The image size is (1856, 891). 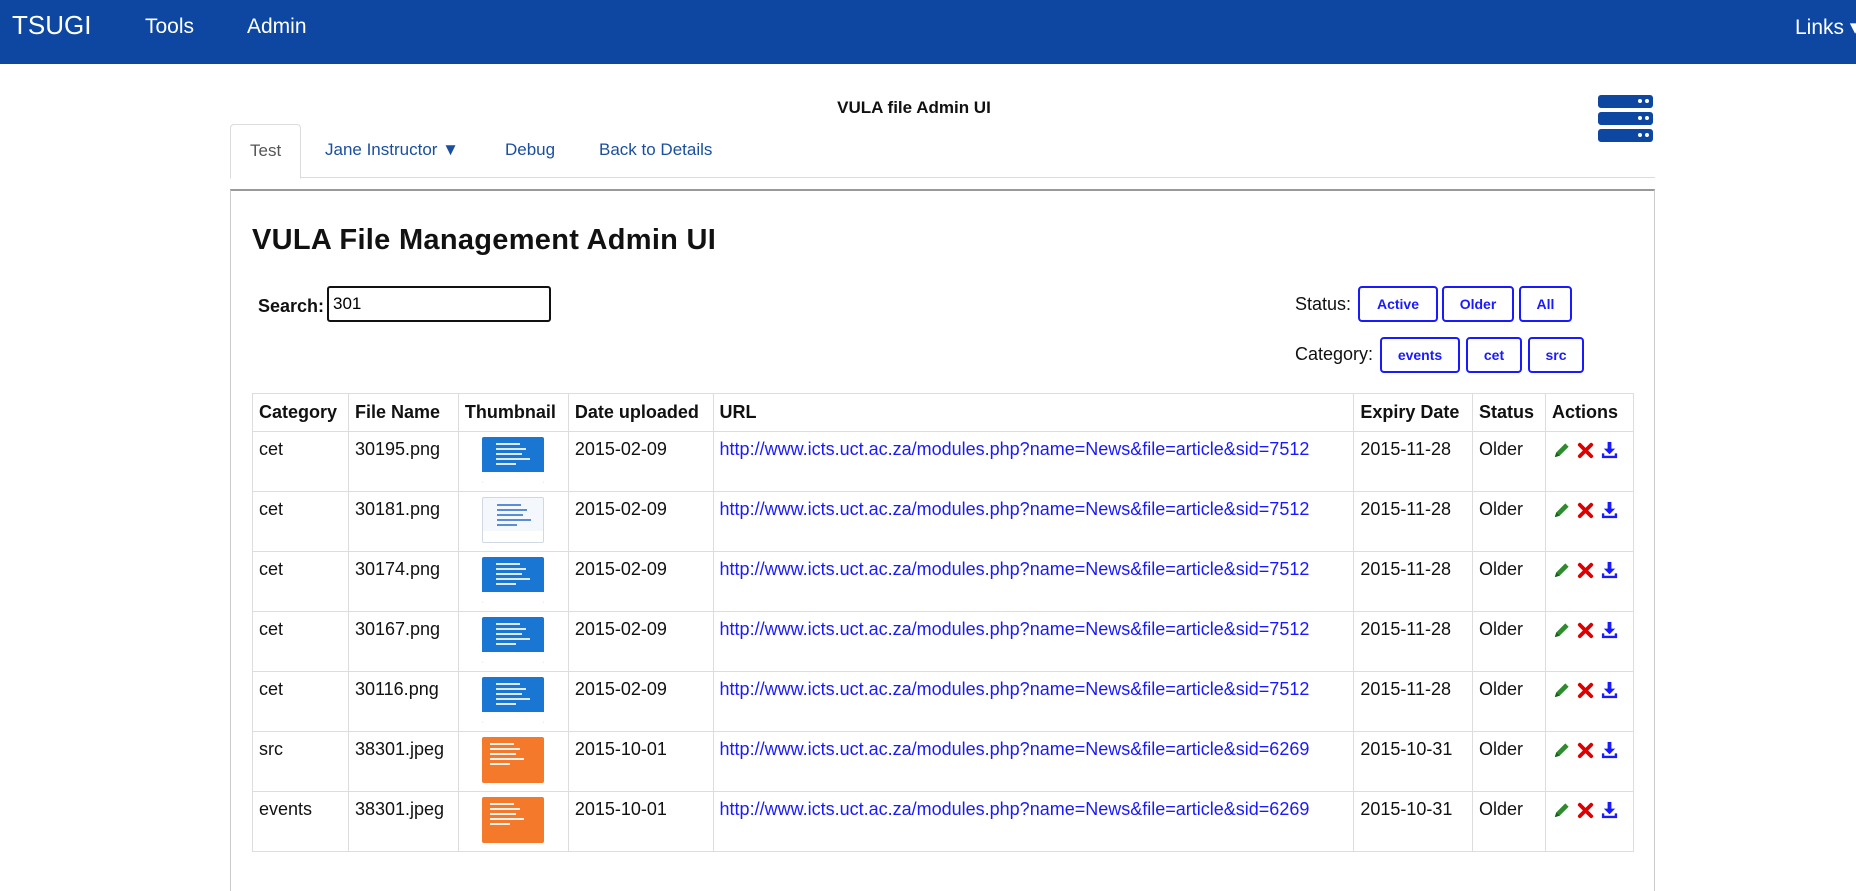 I want to click on status-active-button: Active, so click(x=1398, y=304).